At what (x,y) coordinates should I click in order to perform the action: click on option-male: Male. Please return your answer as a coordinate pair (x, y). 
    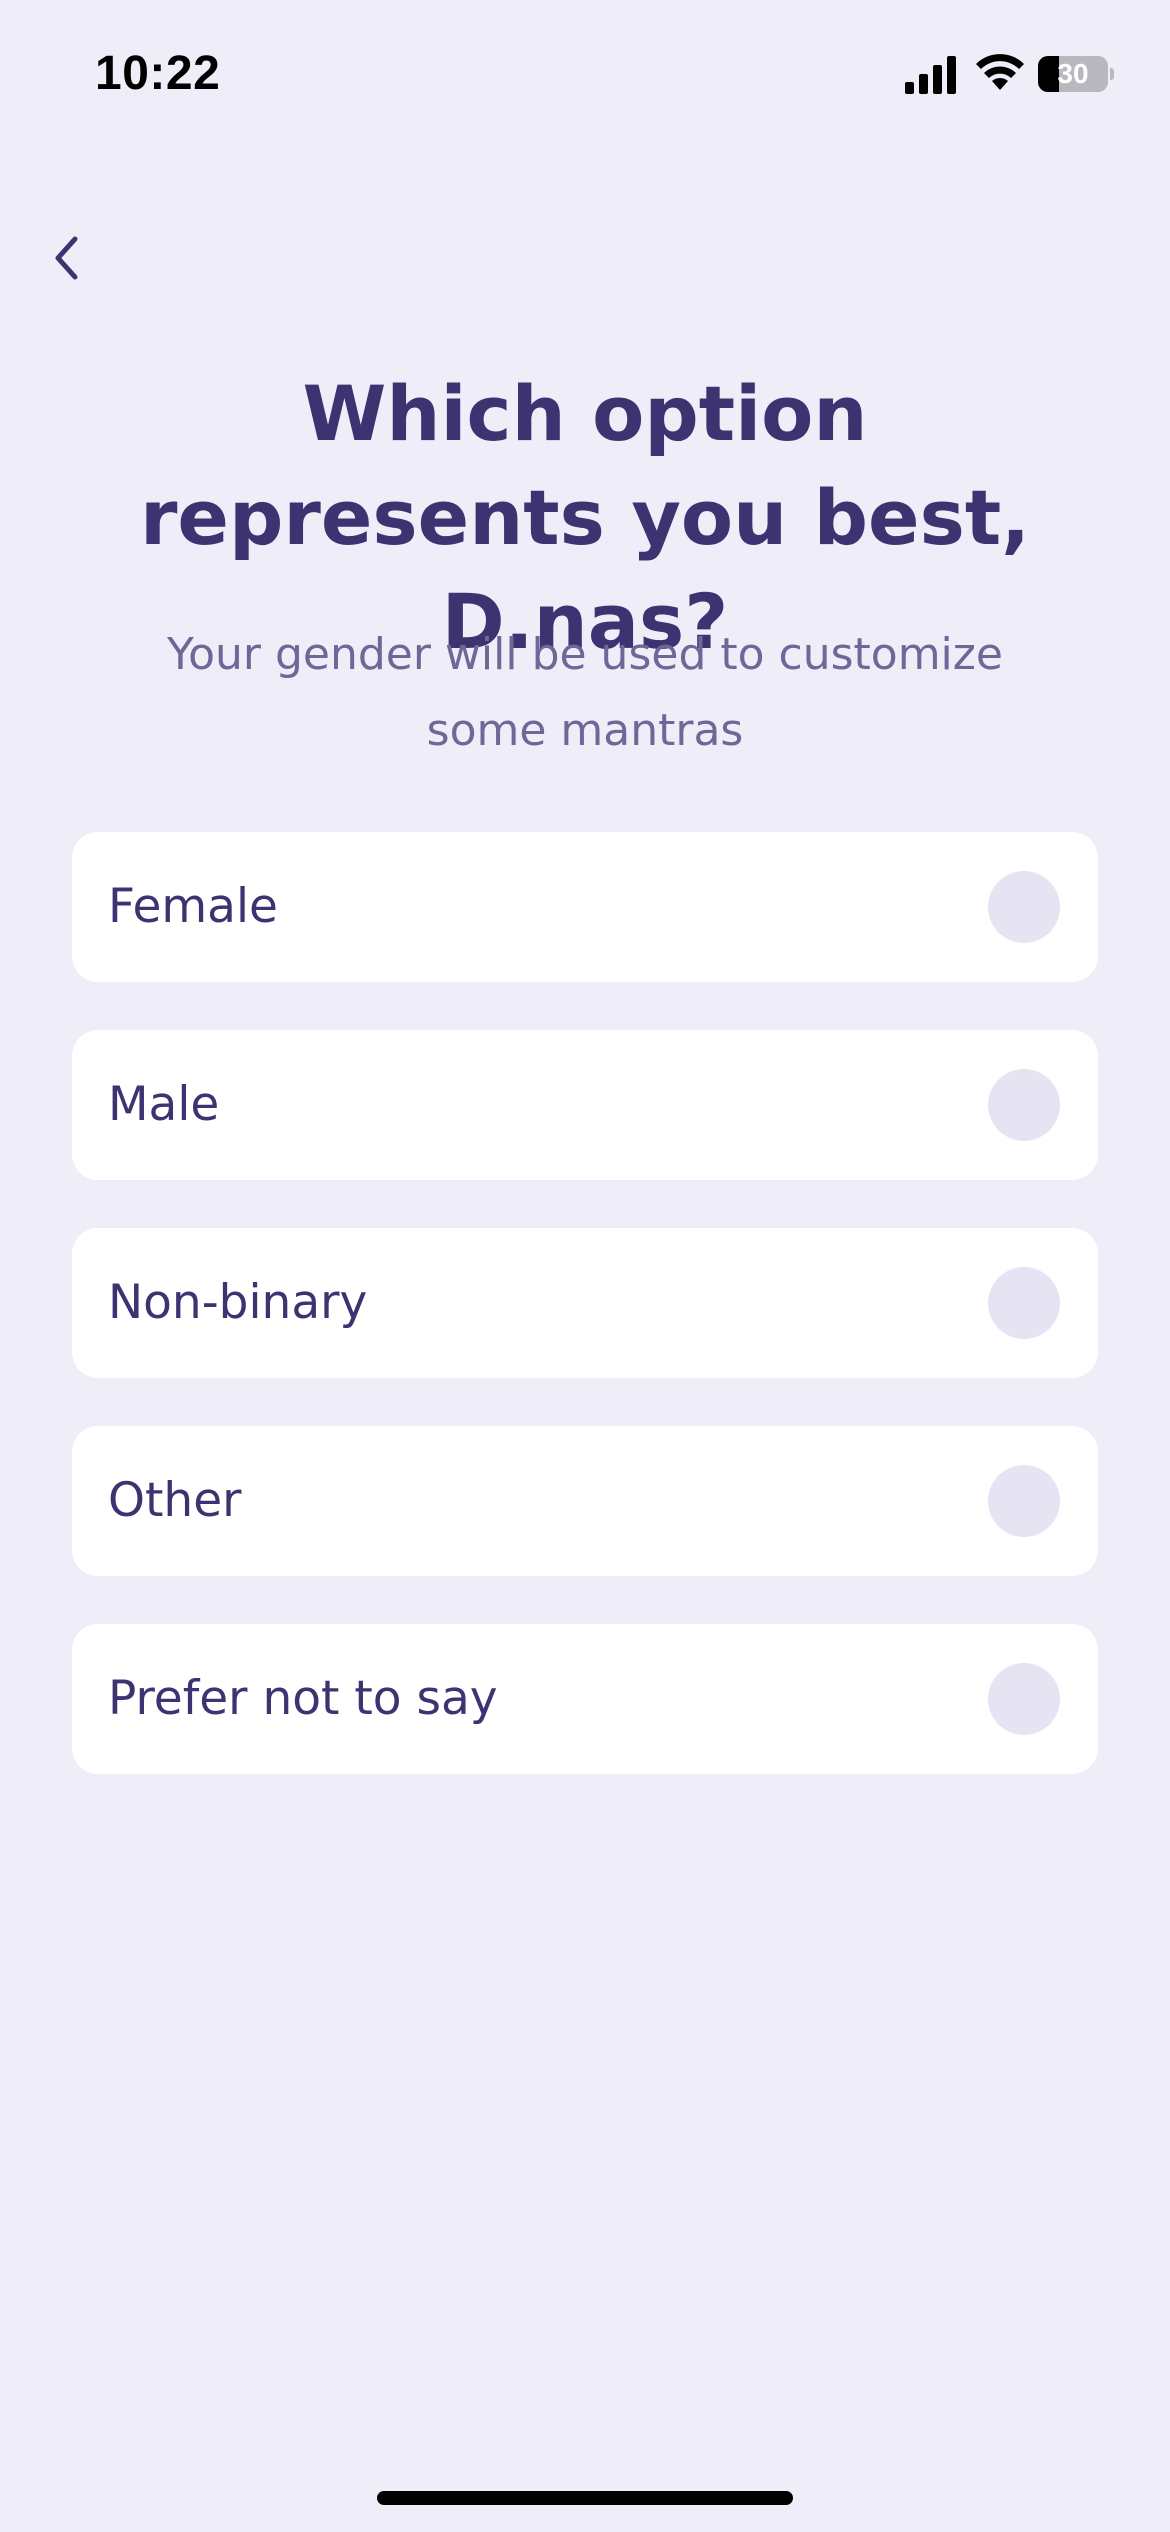
    Looking at the image, I should click on (585, 1105).